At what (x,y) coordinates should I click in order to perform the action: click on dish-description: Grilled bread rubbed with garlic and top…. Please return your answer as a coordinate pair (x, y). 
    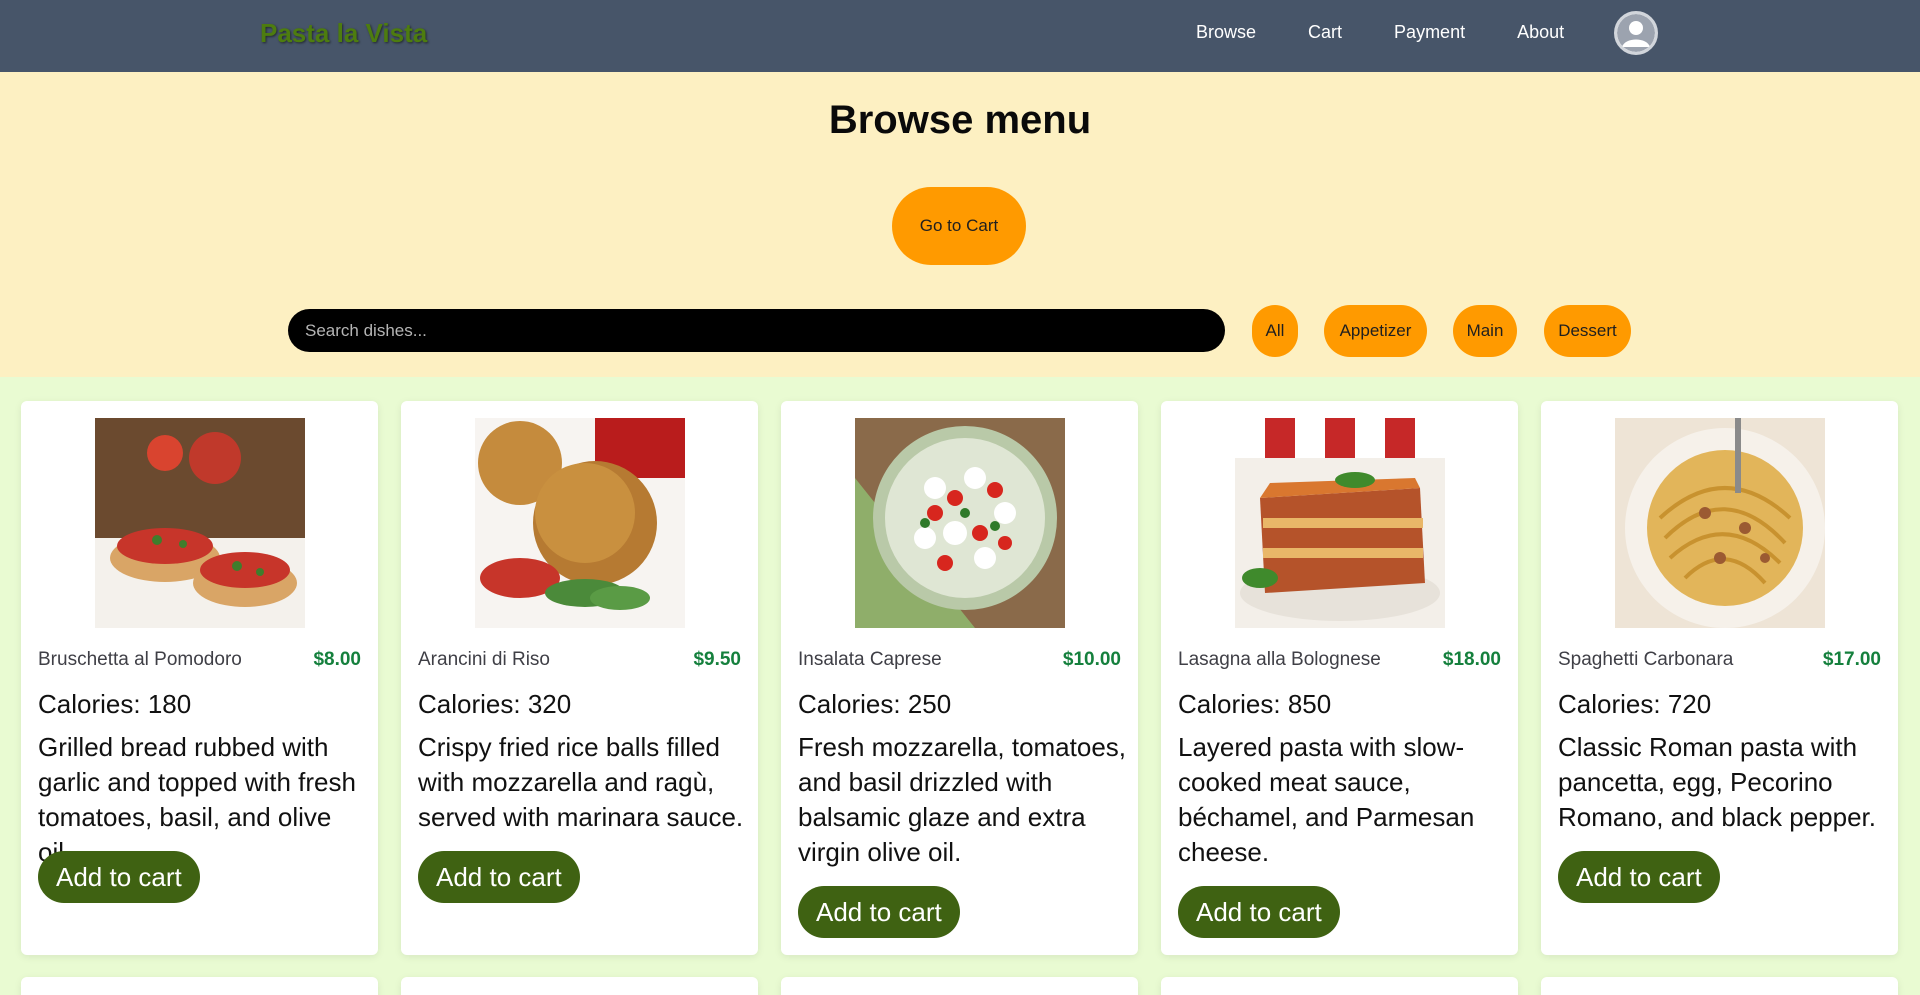
    Looking at the image, I should click on (197, 799).